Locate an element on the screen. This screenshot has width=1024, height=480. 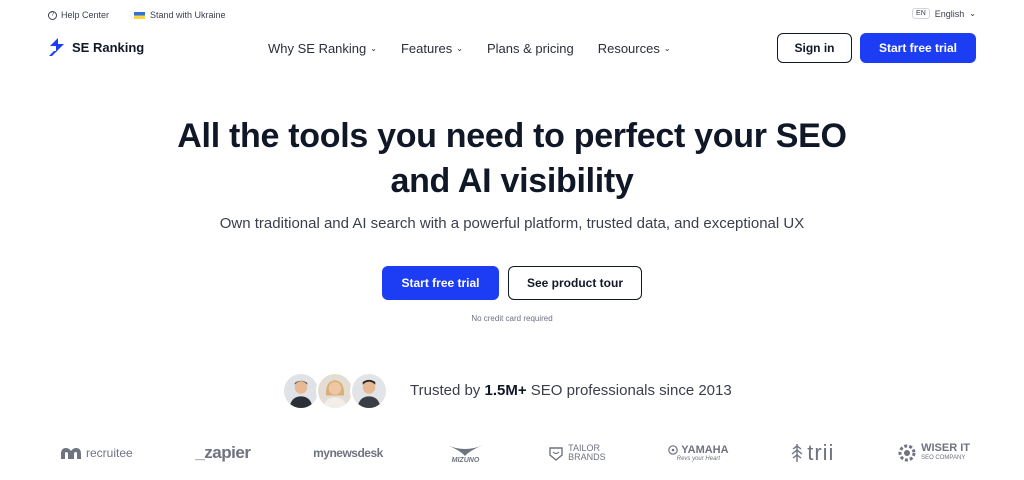
hero-title-line-2: and AI visibility is located at coordinates (512, 181).